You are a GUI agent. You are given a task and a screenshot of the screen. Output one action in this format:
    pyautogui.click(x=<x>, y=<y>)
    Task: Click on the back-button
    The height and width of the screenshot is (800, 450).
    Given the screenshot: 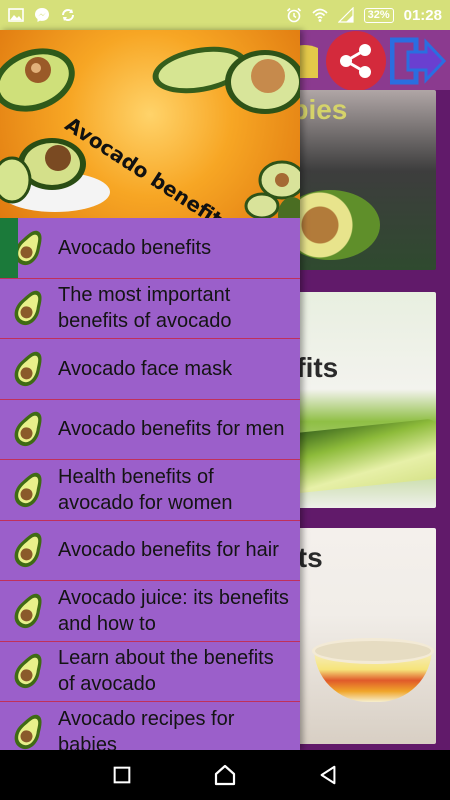 What is the action you would take?
    pyautogui.click(x=328, y=775)
    